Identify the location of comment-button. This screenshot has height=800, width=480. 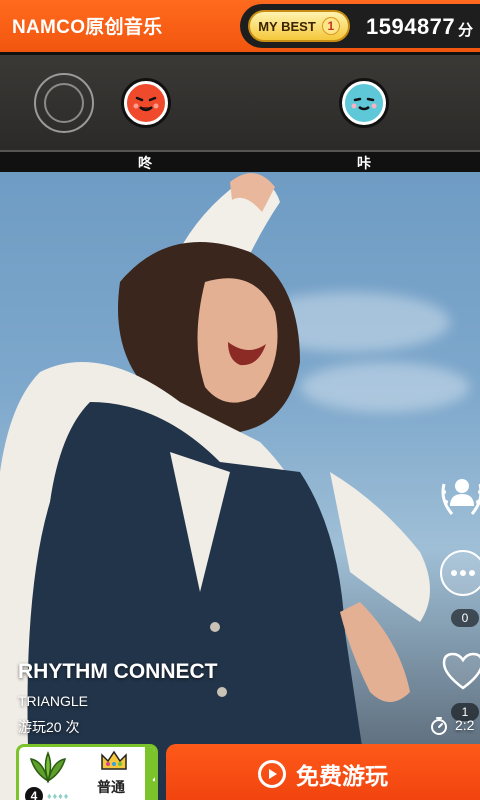
(460, 573).